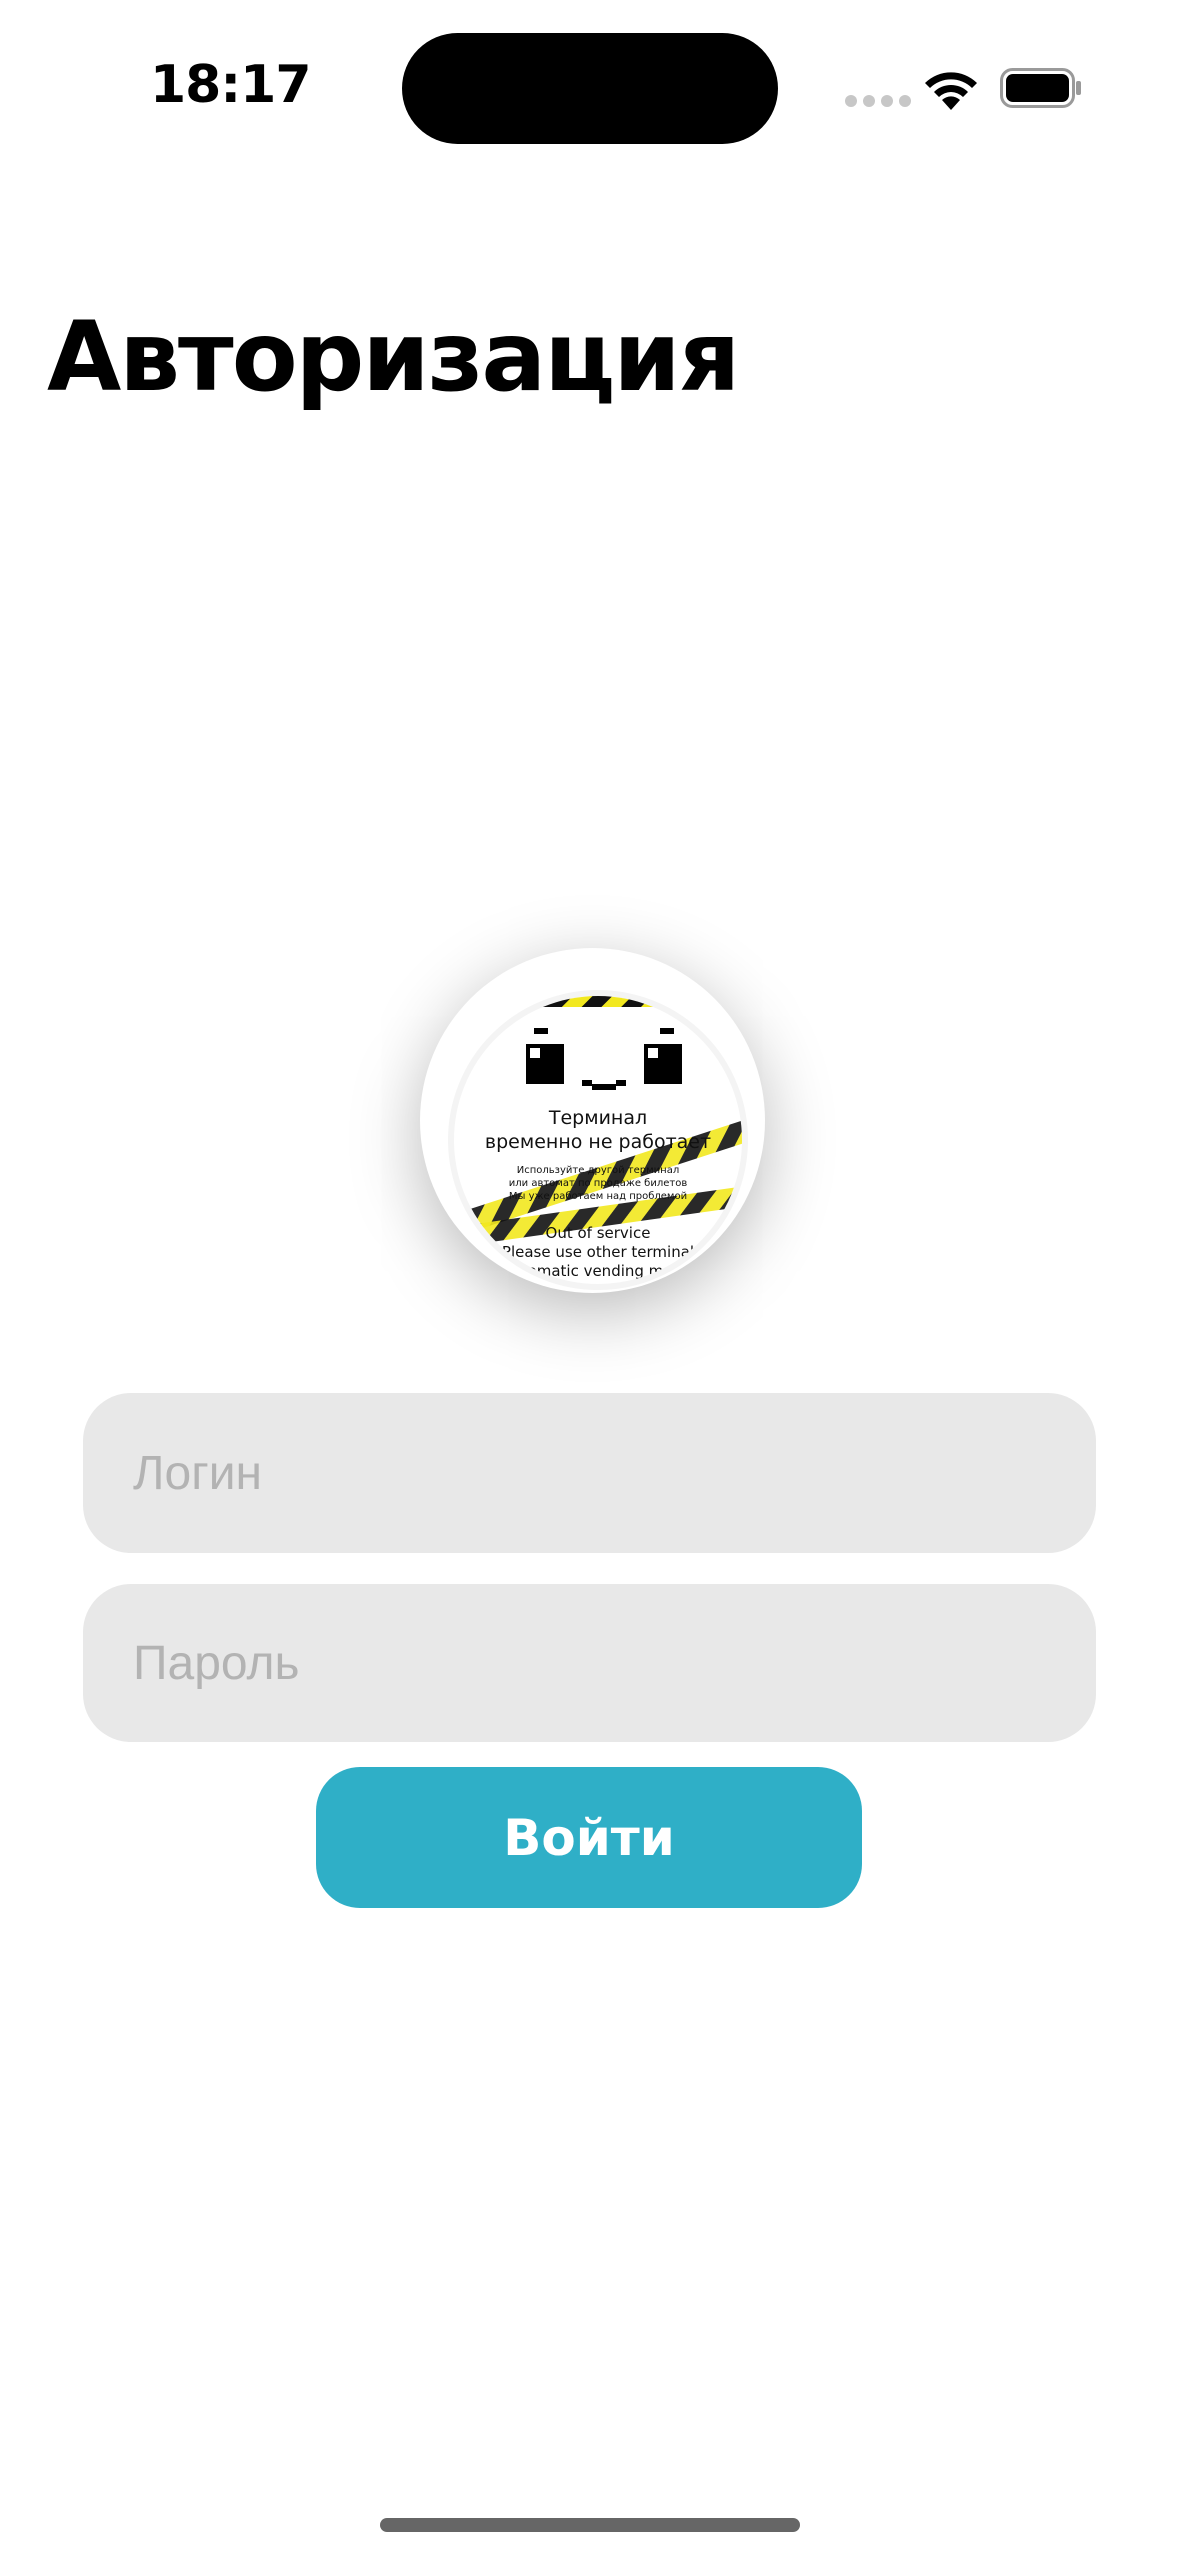 The height and width of the screenshot is (2556, 1179). I want to click on login-button: Войти, so click(589, 1837).